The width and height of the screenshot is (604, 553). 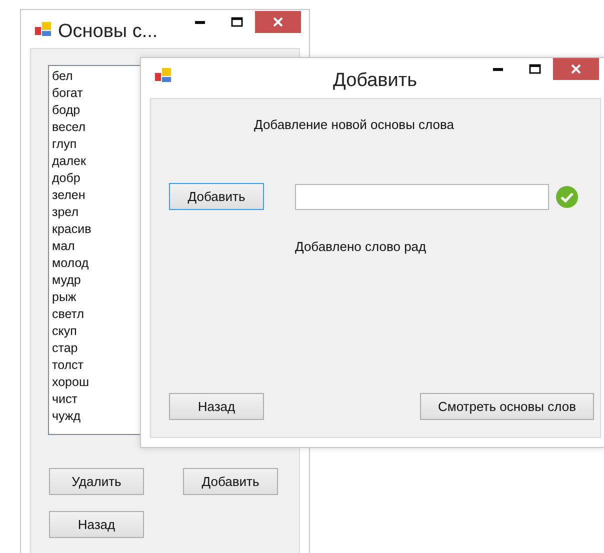 What do you see at coordinates (96, 263) in the screenshot?
I see `list-item: молод` at bounding box center [96, 263].